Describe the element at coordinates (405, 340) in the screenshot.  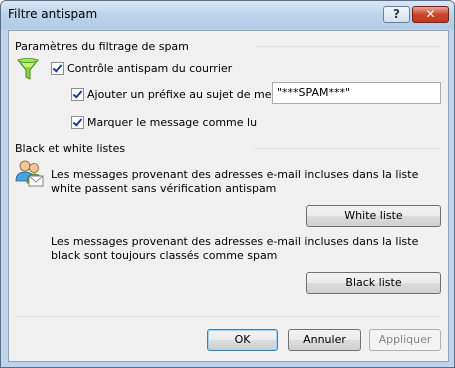
I see `apply-button: Appliquer` at that location.